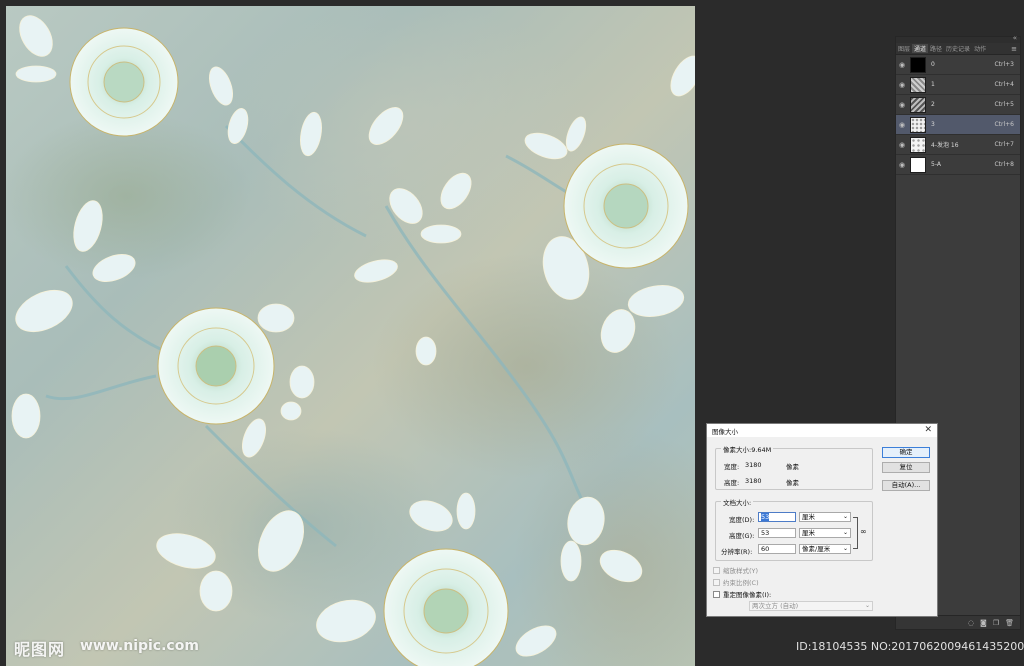  I want to click on tab-paths: 路径, so click(936, 48).